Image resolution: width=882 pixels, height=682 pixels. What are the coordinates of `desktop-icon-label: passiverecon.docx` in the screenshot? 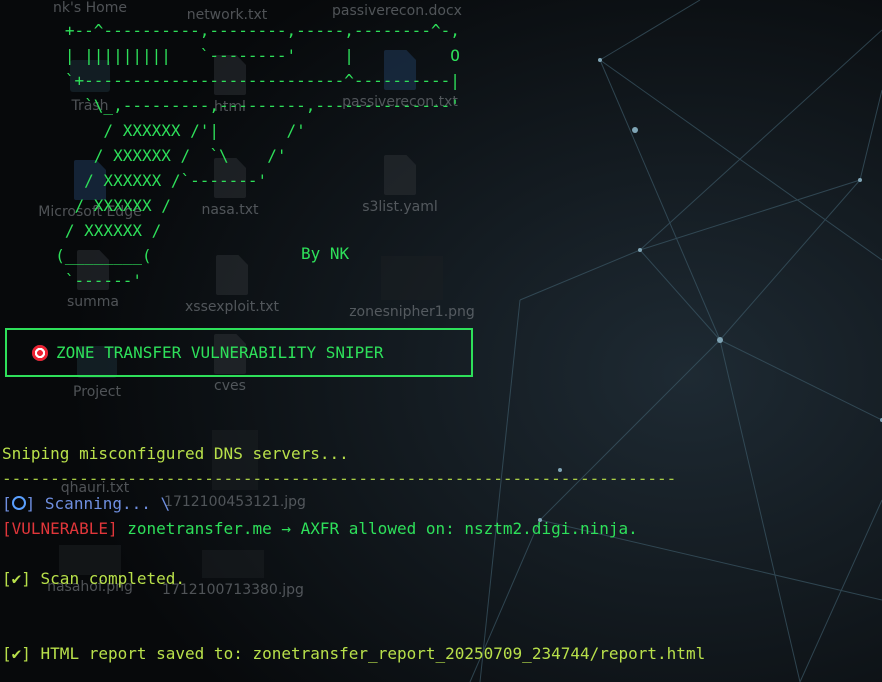 It's located at (397, 11).